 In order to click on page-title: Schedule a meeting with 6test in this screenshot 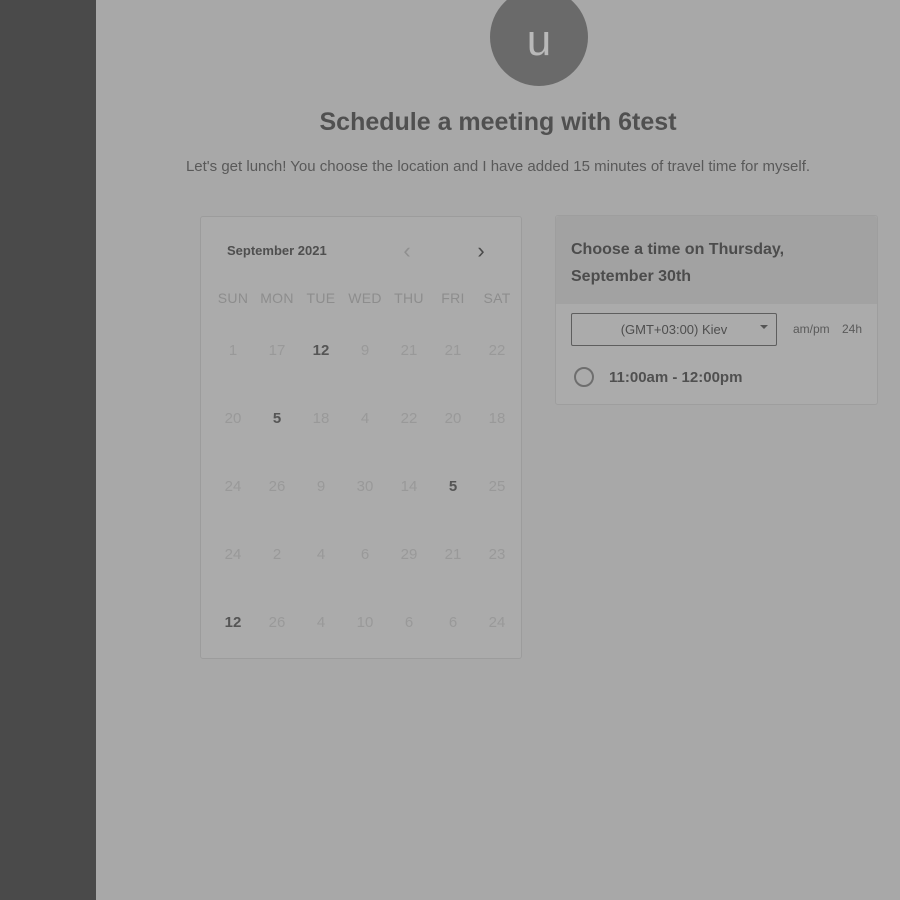, I will do `click(498, 122)`.